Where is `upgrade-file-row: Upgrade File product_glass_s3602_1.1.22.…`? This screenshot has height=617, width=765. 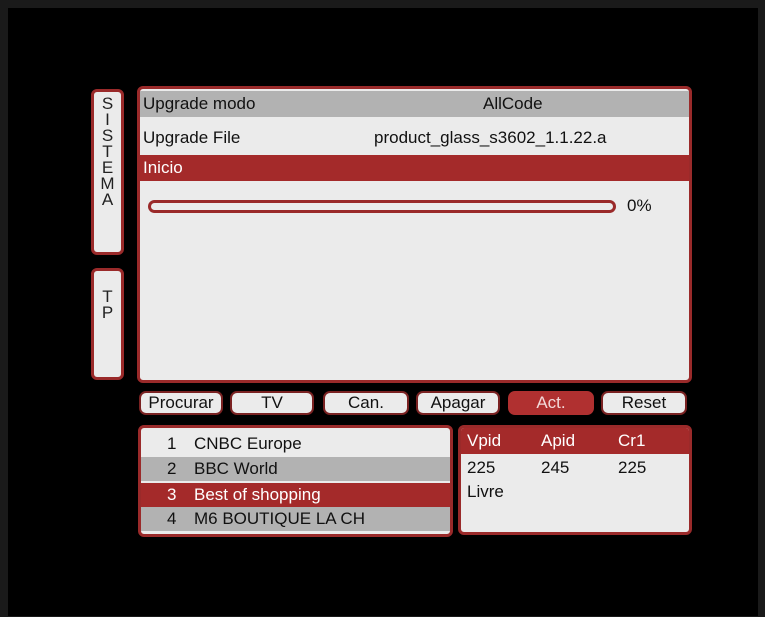 upgrade-file-row: Upgrade File product_glass_s3602_1.1.22.… is located at coordinates (414, 138).